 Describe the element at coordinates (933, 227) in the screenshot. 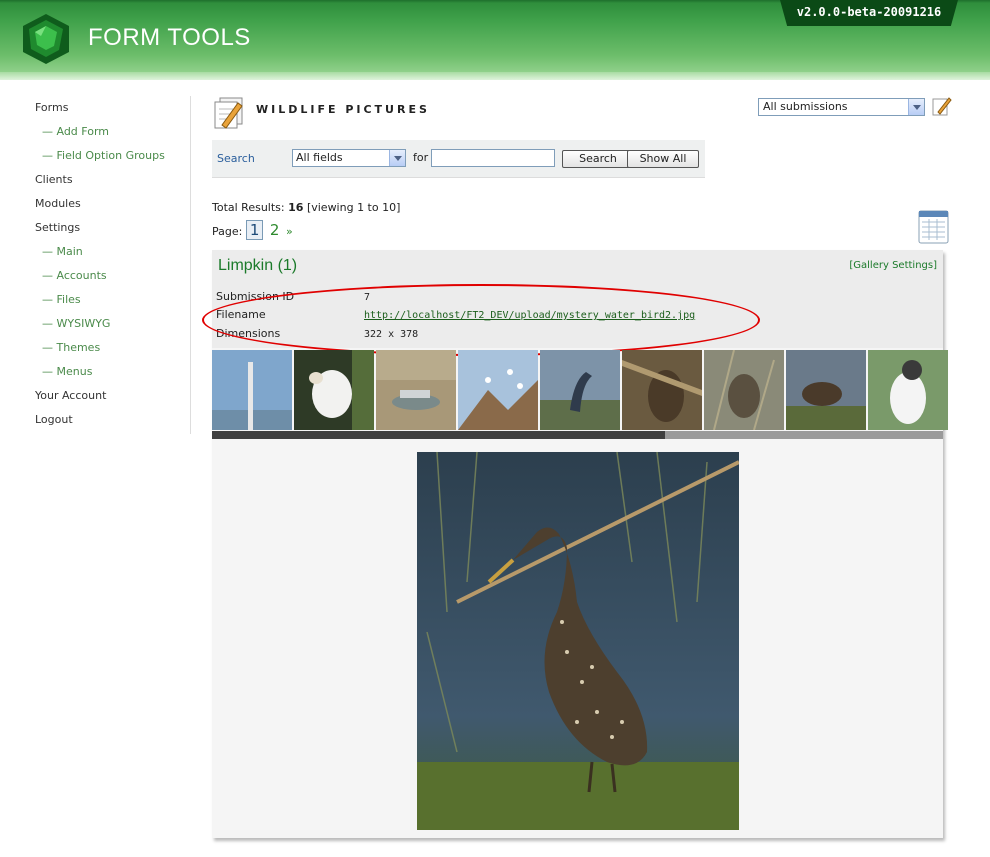

I see `spreadsheet-icon` at that location.